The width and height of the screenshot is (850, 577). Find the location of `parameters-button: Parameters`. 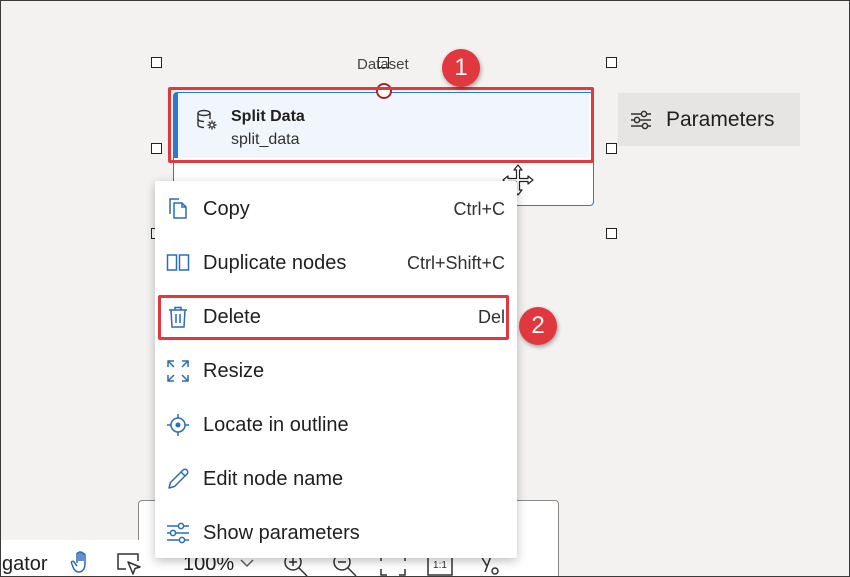

parameters-button: Parameters is located at coordinates (709, 119).